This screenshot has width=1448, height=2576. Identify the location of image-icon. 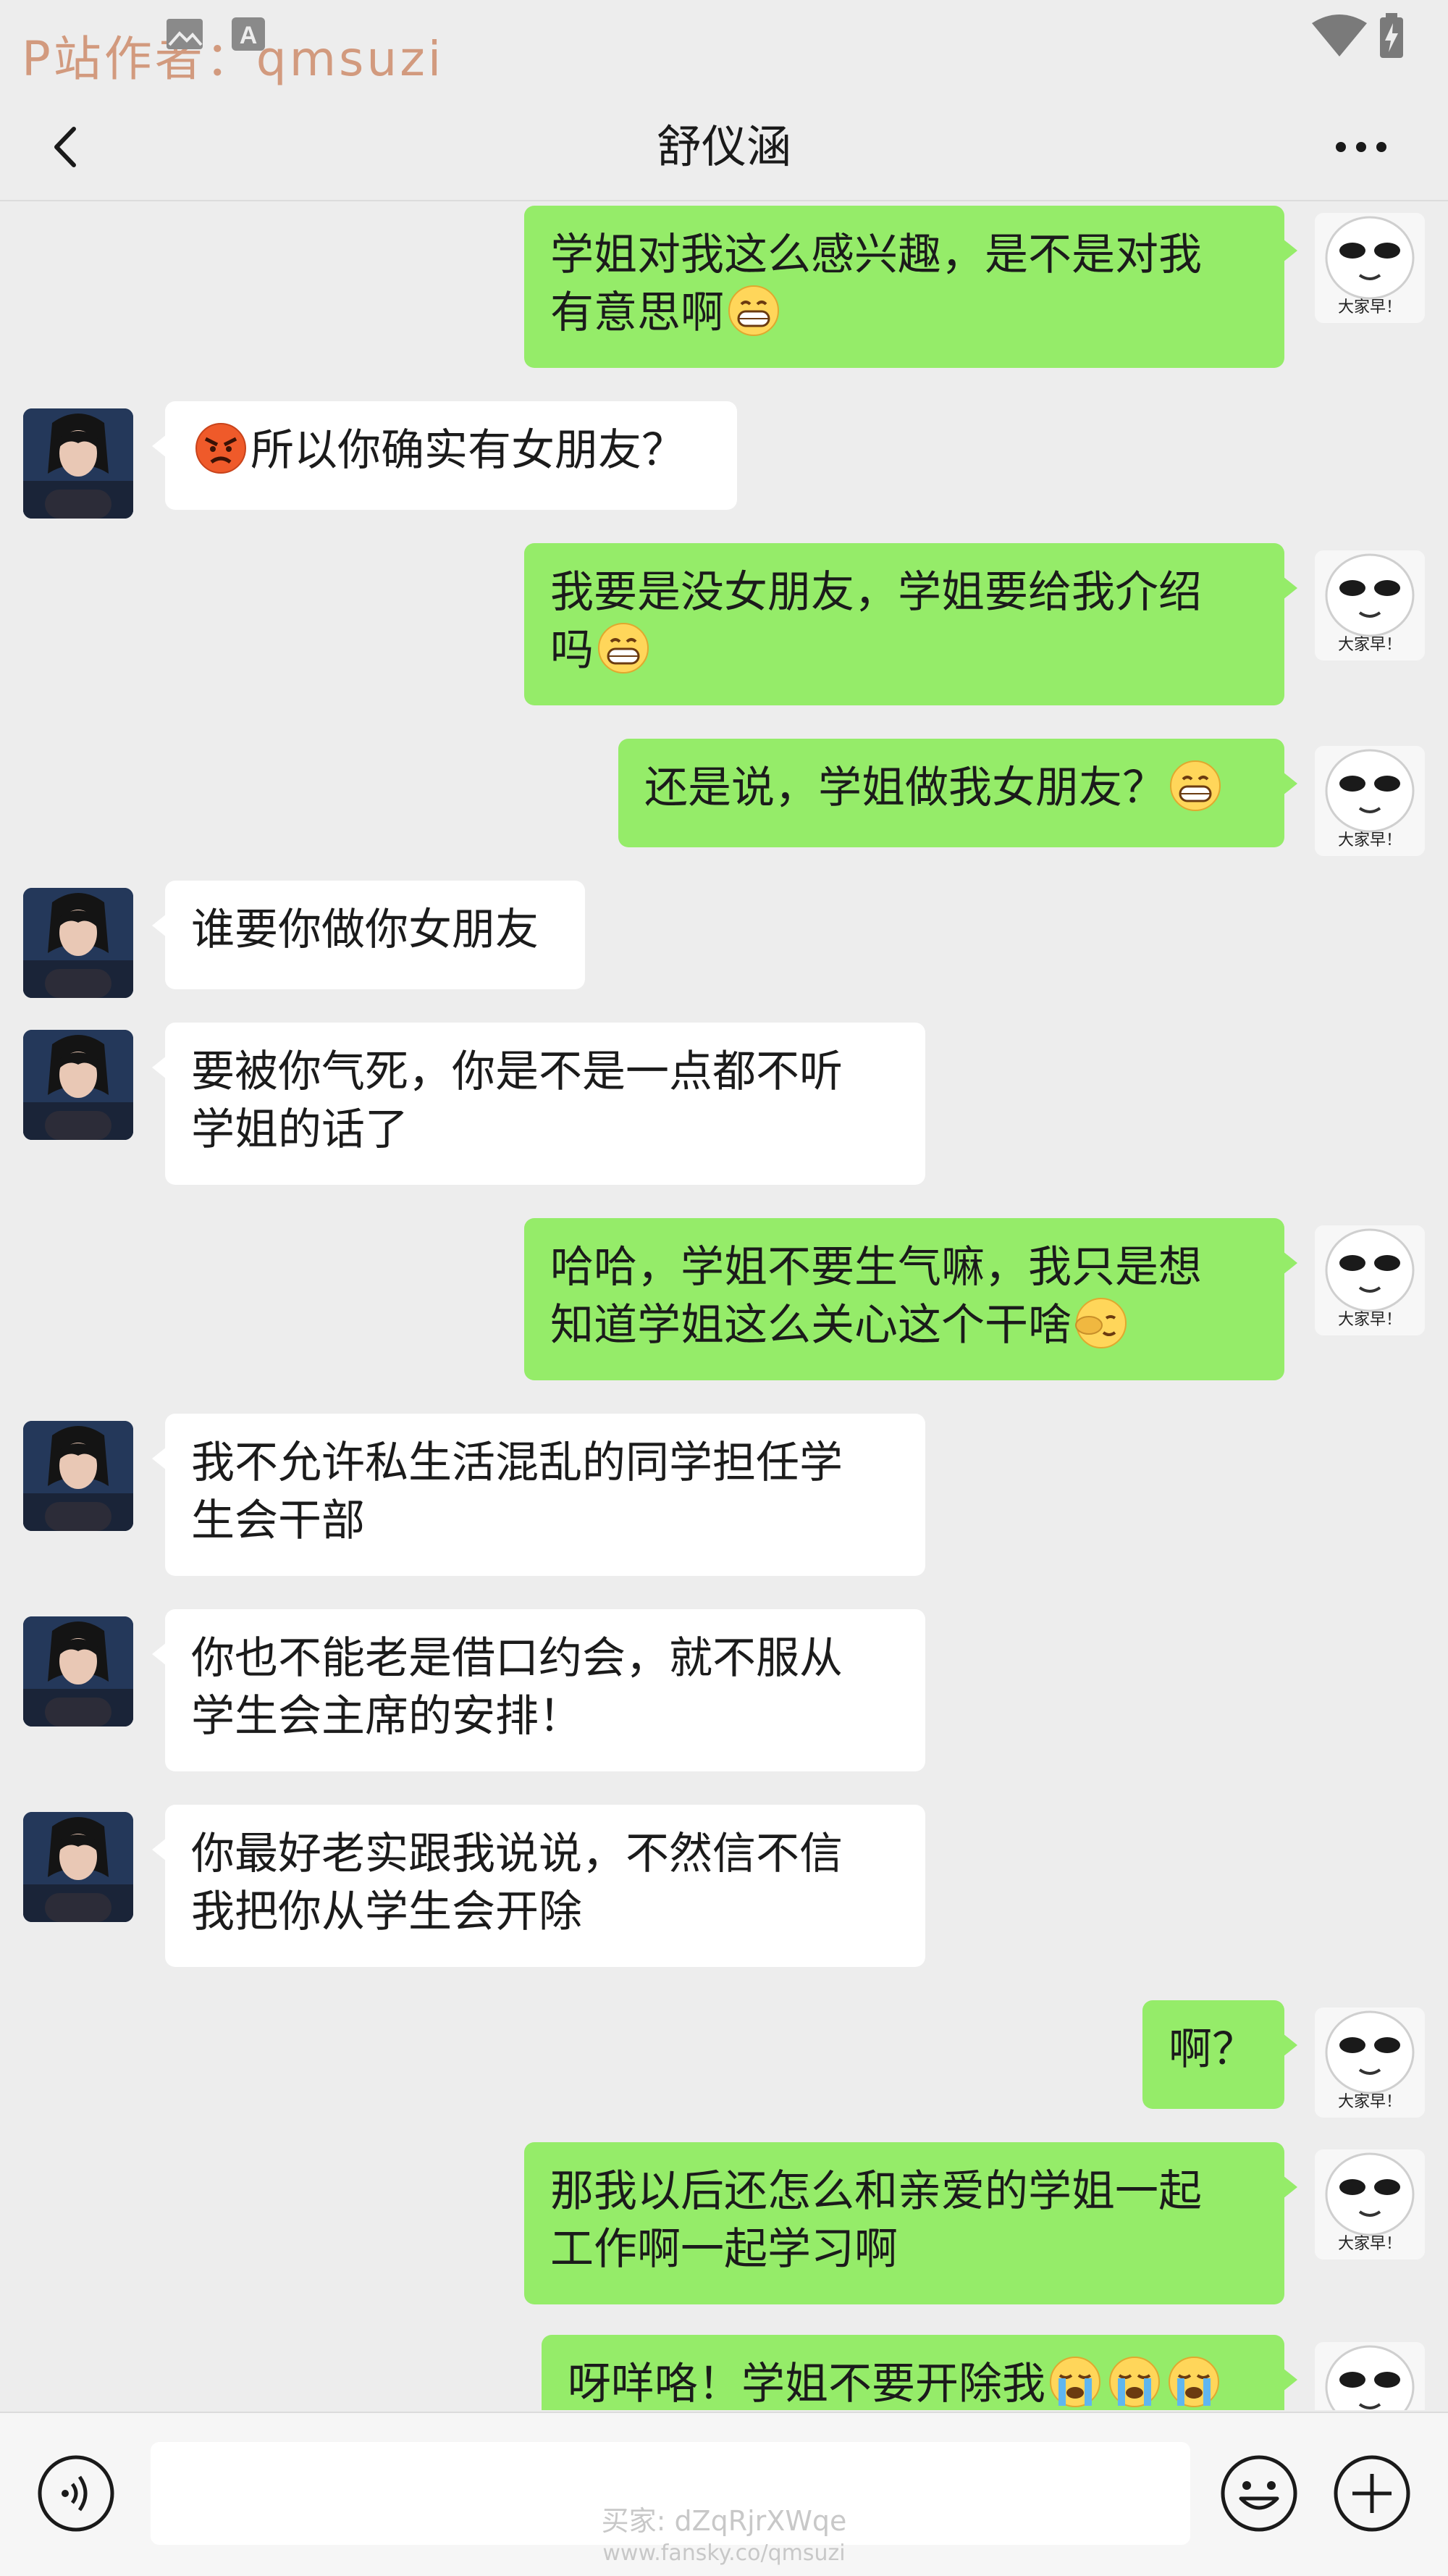
(185, 34).